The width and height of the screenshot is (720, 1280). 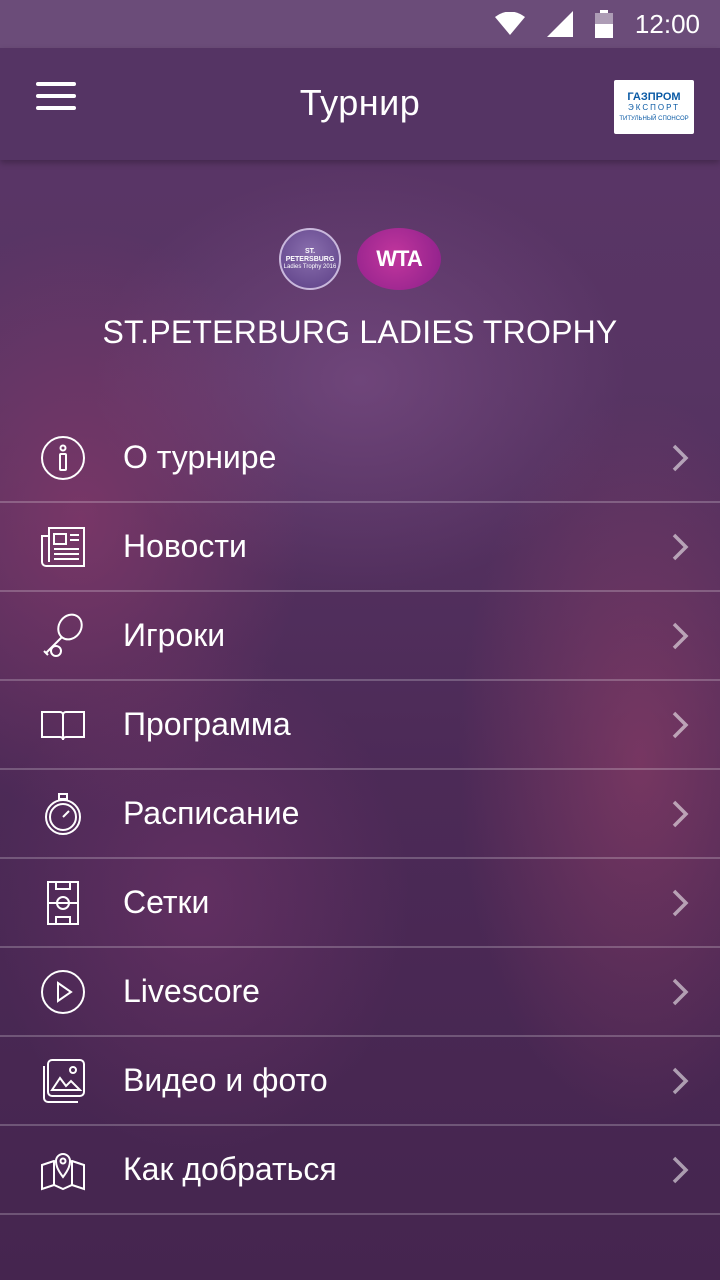 I want to click on menu-item-label: Livescore, so click(x=191, y=991).